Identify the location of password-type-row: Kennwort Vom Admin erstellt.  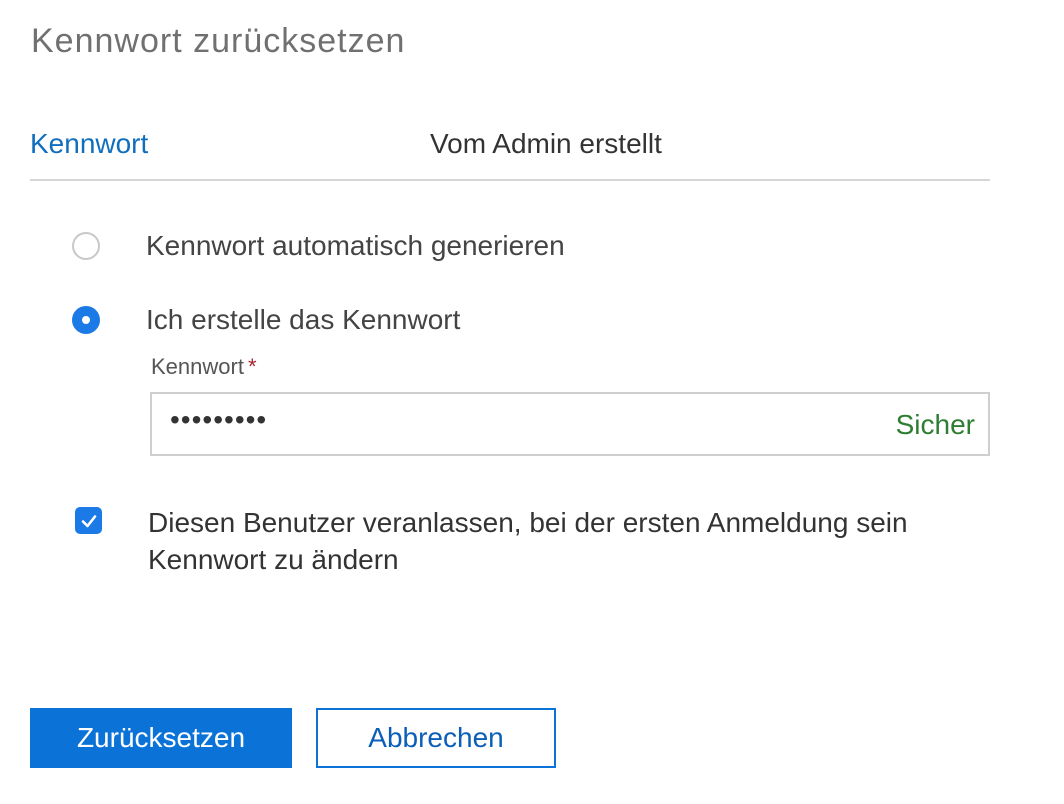
(510, 151).